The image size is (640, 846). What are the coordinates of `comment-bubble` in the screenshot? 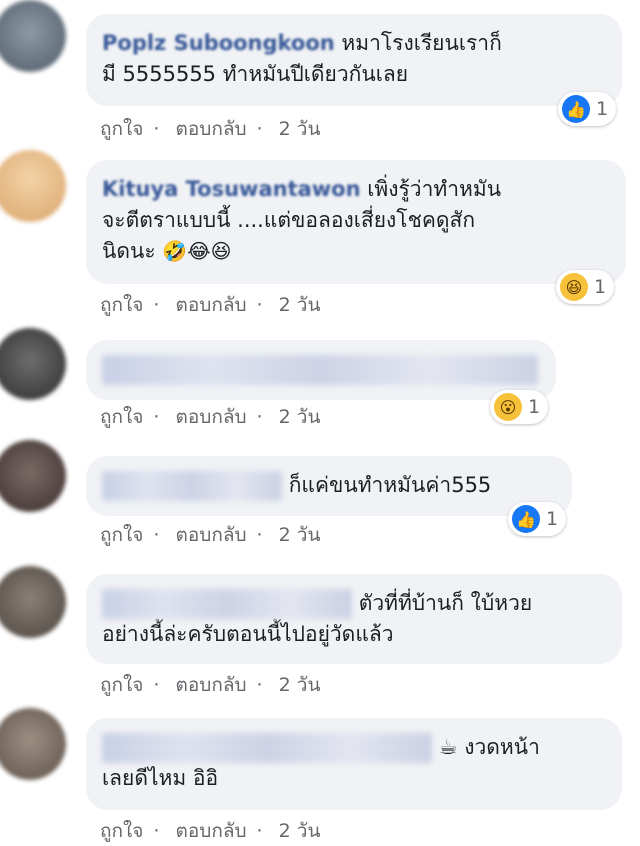 It's located at (321, 370).